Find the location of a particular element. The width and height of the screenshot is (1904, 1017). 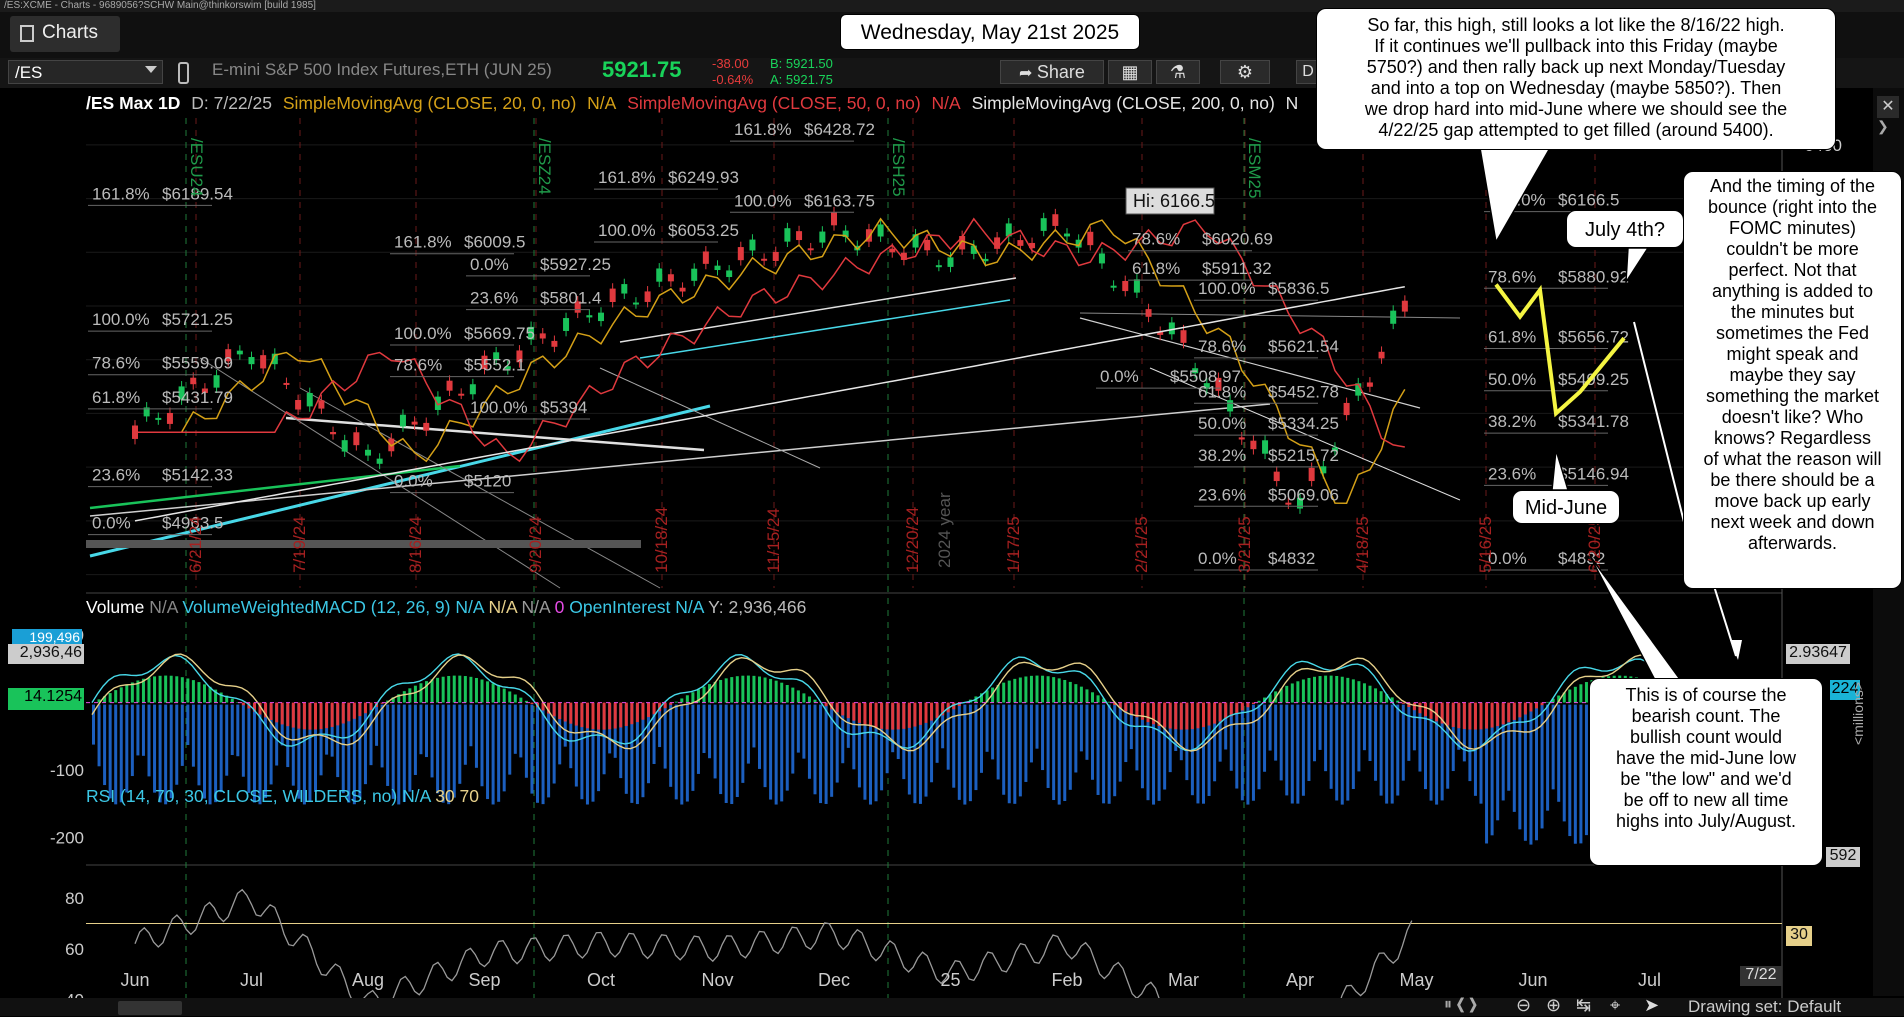

timing-line: perfect. Not that is located at coordinates (1792, 270).